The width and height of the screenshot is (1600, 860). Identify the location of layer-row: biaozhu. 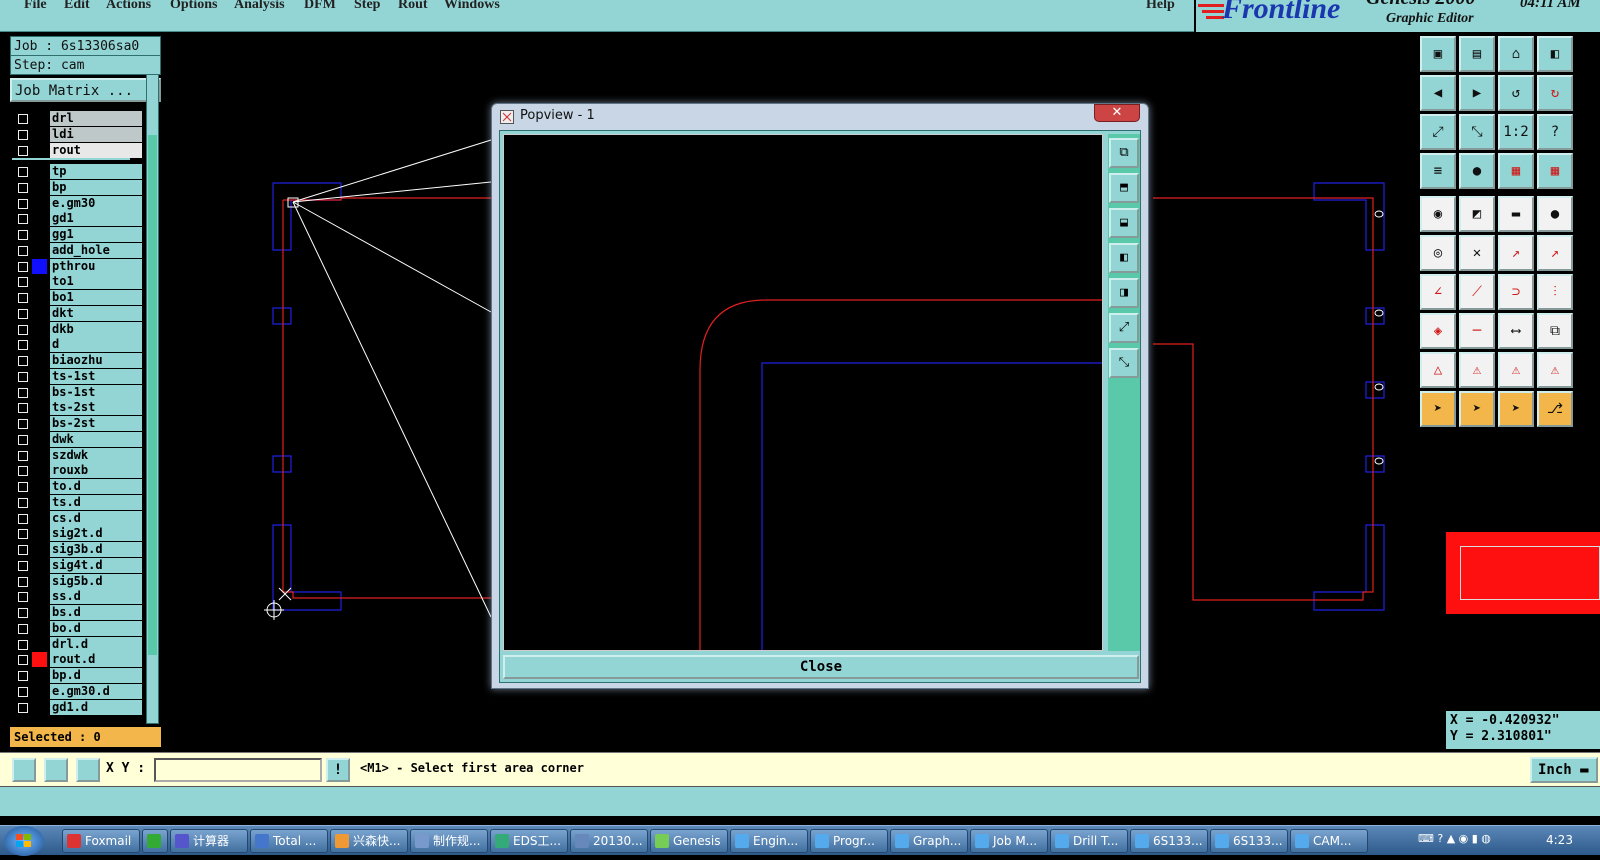
(77, 360).